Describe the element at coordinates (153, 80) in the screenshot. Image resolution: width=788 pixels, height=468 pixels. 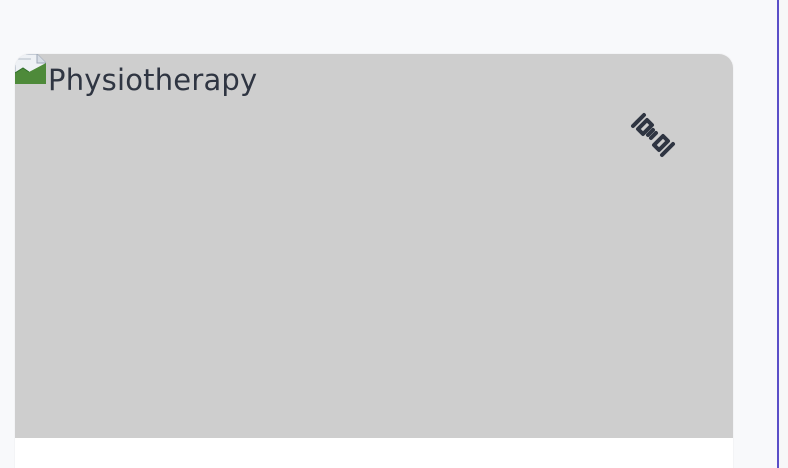
I see `image-alt-text: Physiotherapy` at that location.